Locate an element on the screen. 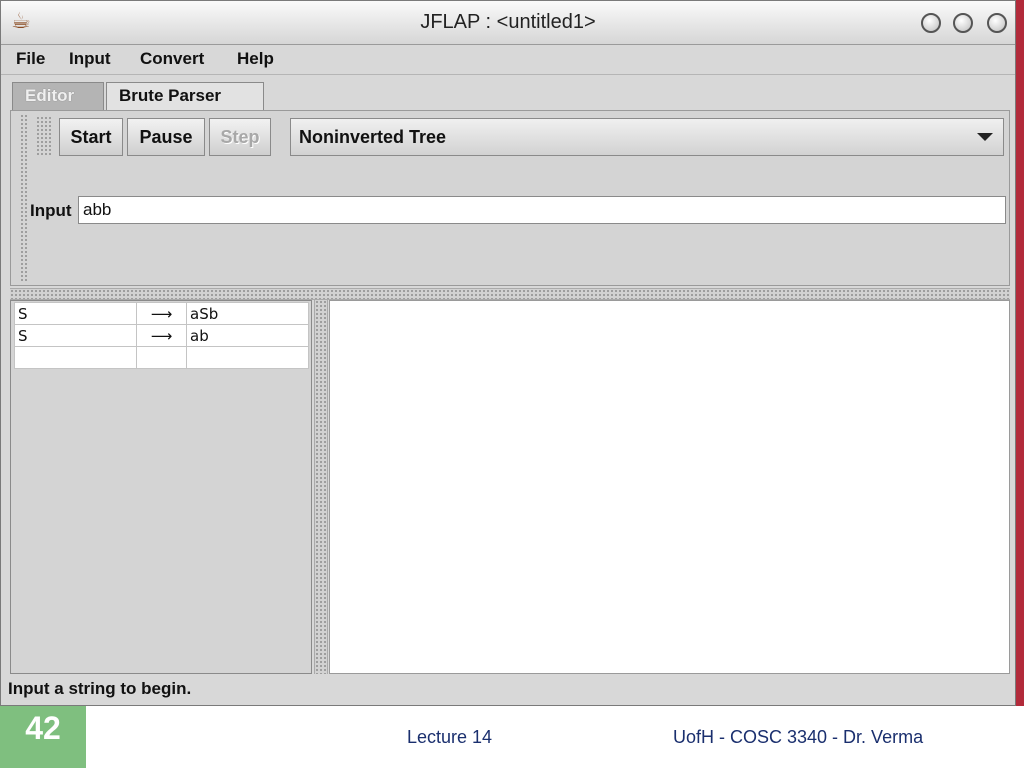  table-row: S ⟶ aSb is located at coordinates (161, 313).